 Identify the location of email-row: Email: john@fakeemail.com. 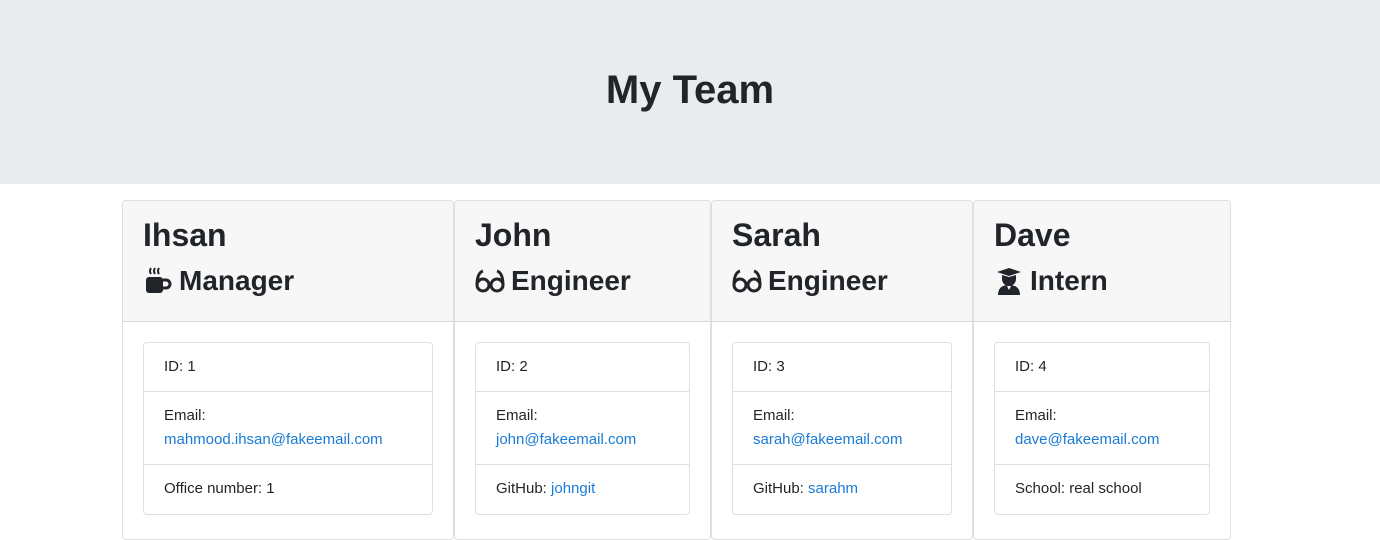
(582, 428).